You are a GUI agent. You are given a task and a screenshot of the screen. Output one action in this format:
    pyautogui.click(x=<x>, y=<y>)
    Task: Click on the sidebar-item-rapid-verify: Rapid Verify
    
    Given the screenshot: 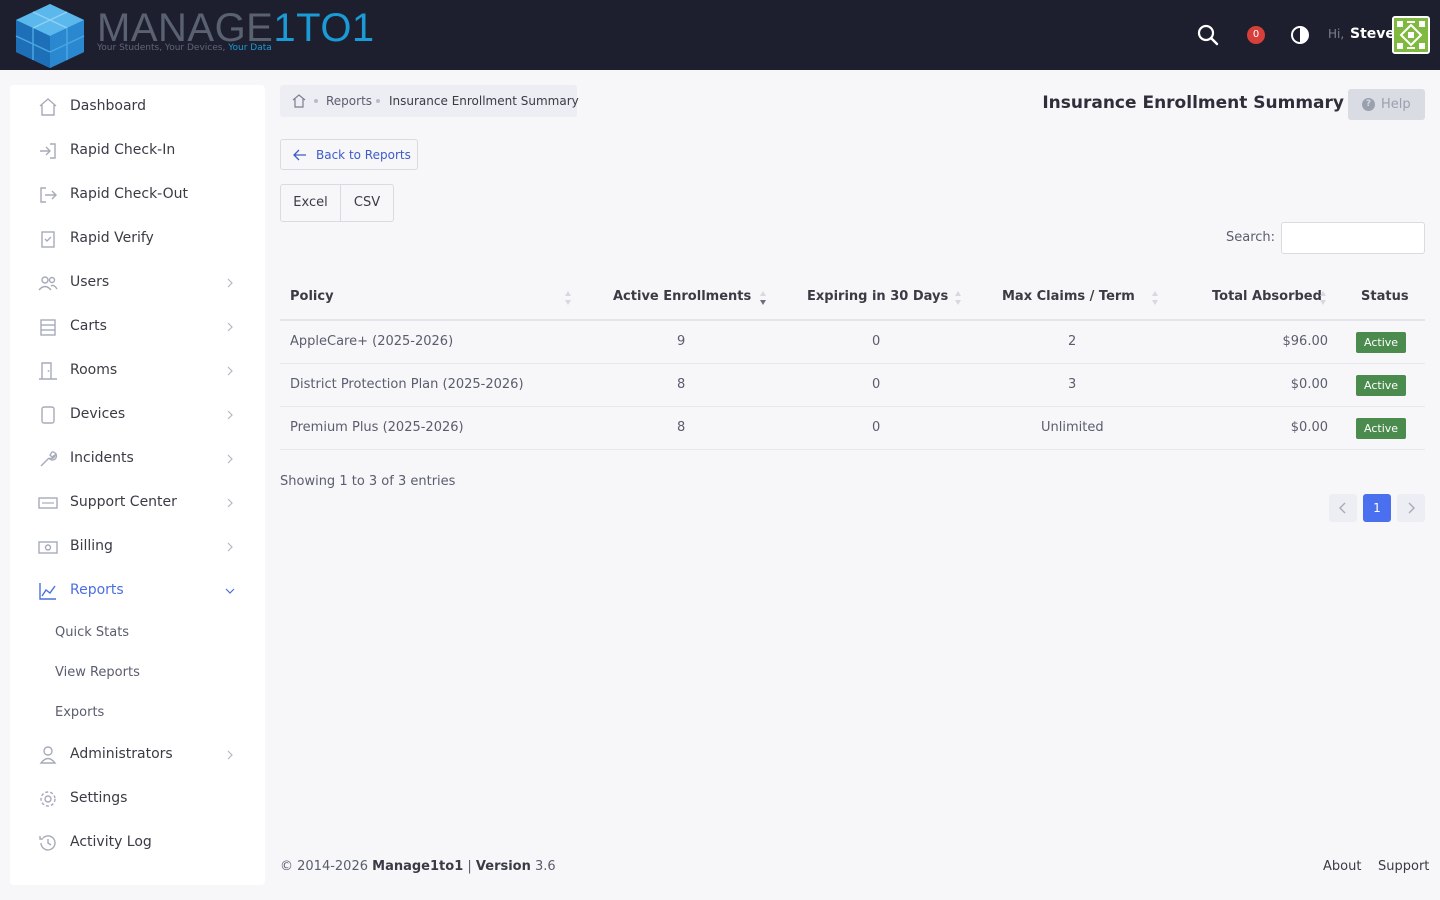 What is the action you would take?
    pyautogui.click(x=137, y=239)
    